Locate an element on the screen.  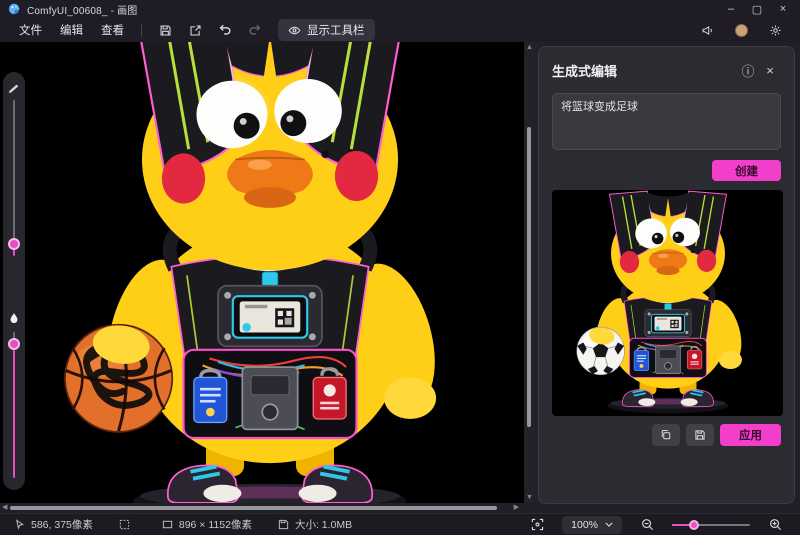
status-bar: 586, 375像素 896 × 1152像素 大小: 1.0MB 100% is located at coordinates (400, 524).